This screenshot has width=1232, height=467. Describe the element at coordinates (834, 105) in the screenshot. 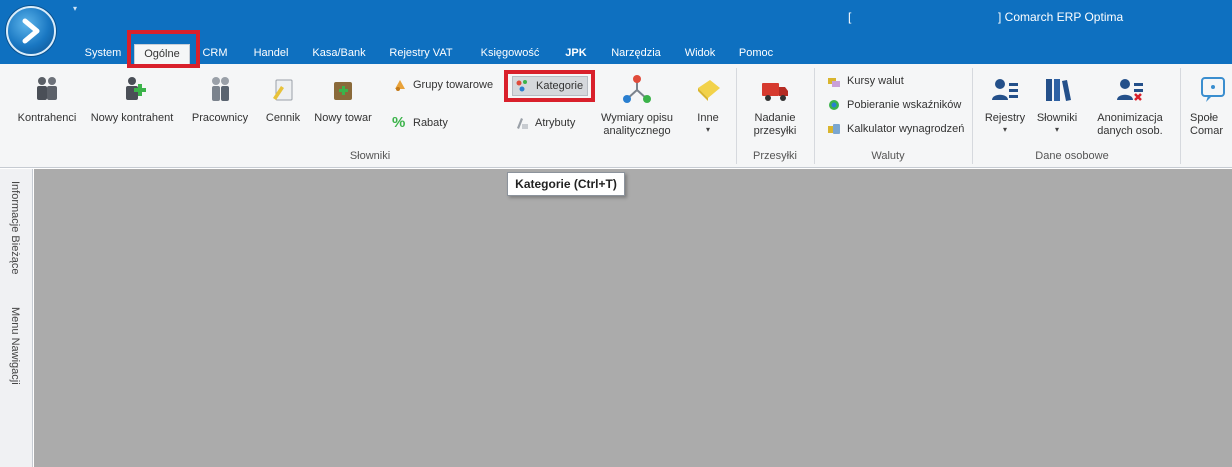

I see `download-indicators-icon` at that location.